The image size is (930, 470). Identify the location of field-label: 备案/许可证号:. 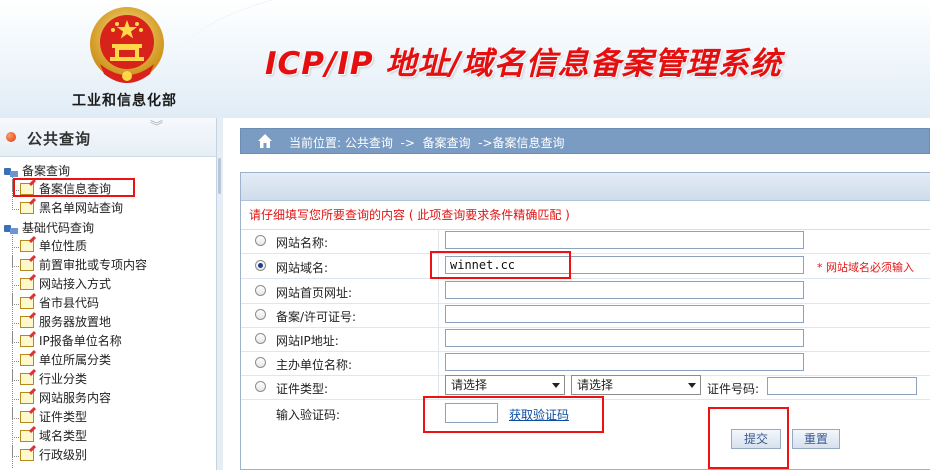
(316, 317).